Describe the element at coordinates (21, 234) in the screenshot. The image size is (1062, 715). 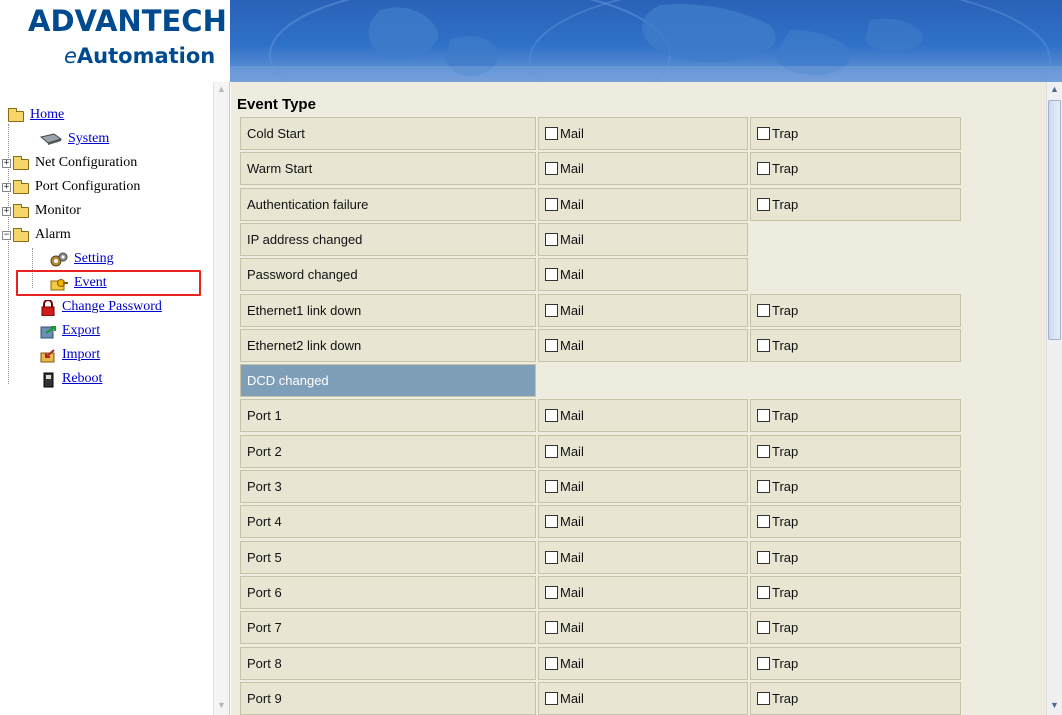
I see `open-folder-icon` at that location.